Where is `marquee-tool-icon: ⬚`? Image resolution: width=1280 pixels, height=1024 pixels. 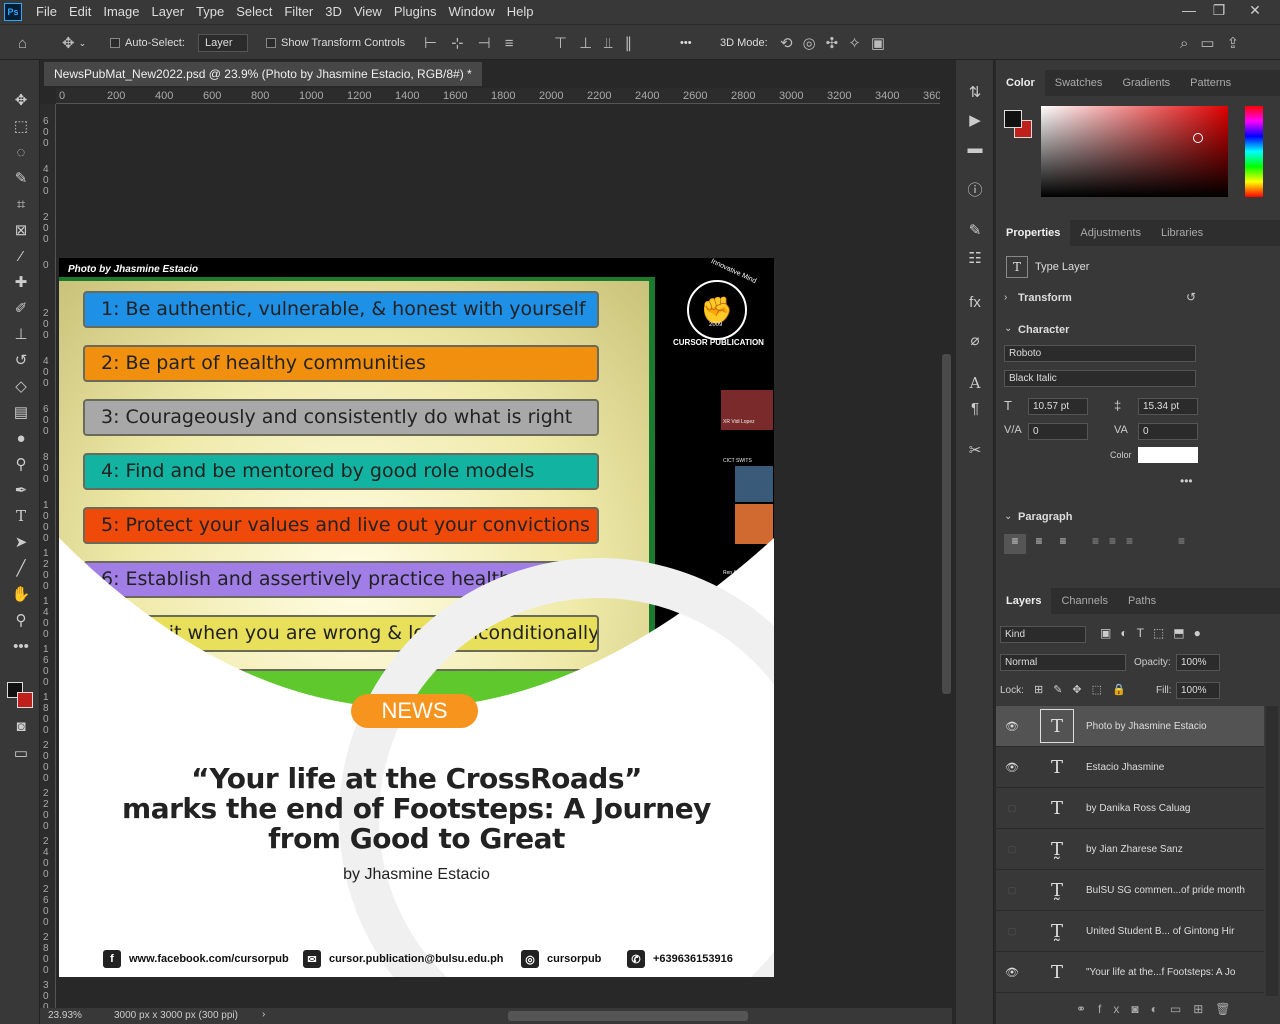 marquee-tool-icon: ⬚ is located at coordinates (21, 126).